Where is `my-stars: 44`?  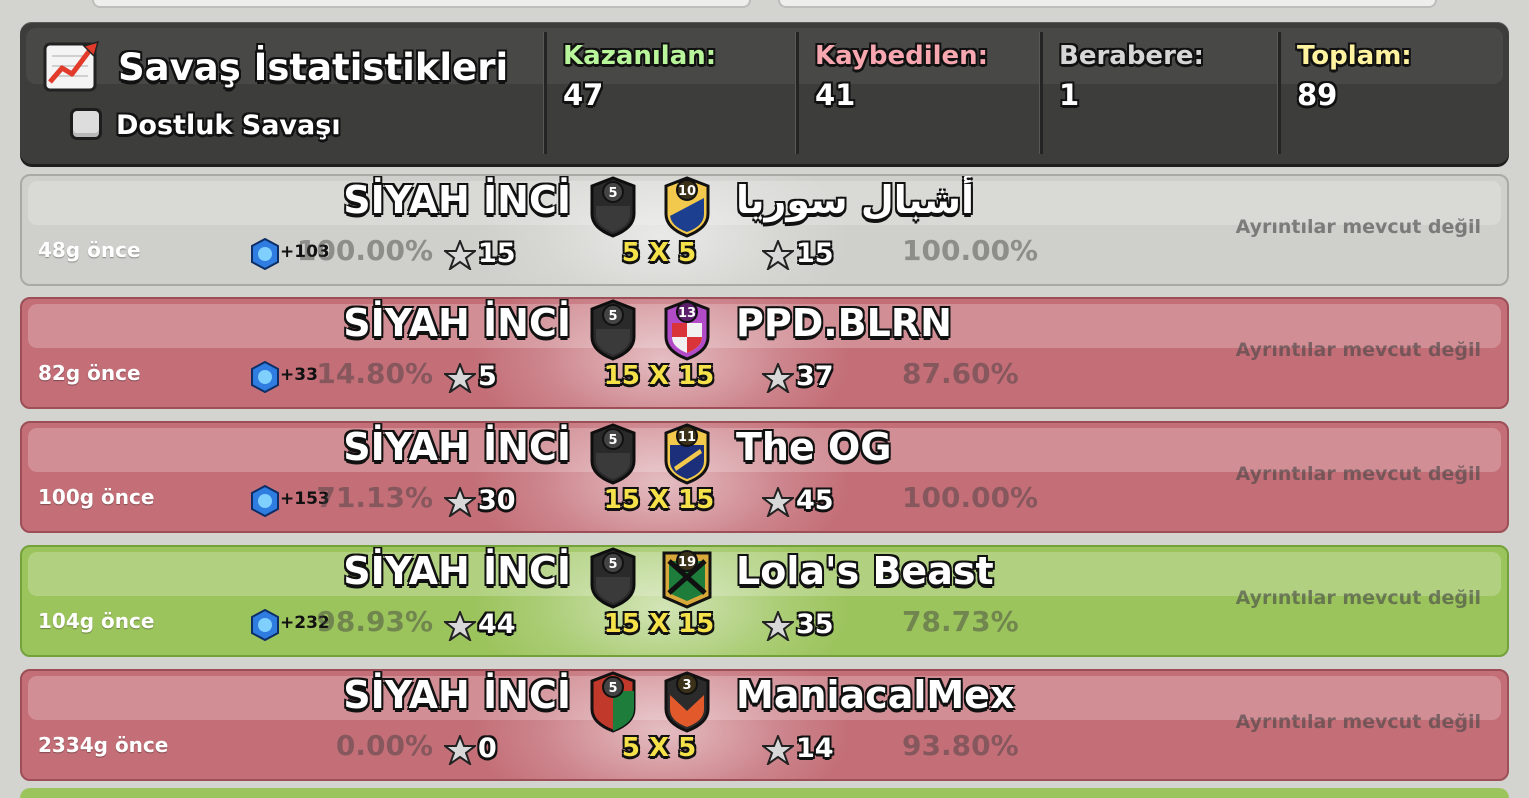 my-stars: 44 is located at coordinates (497, 624).